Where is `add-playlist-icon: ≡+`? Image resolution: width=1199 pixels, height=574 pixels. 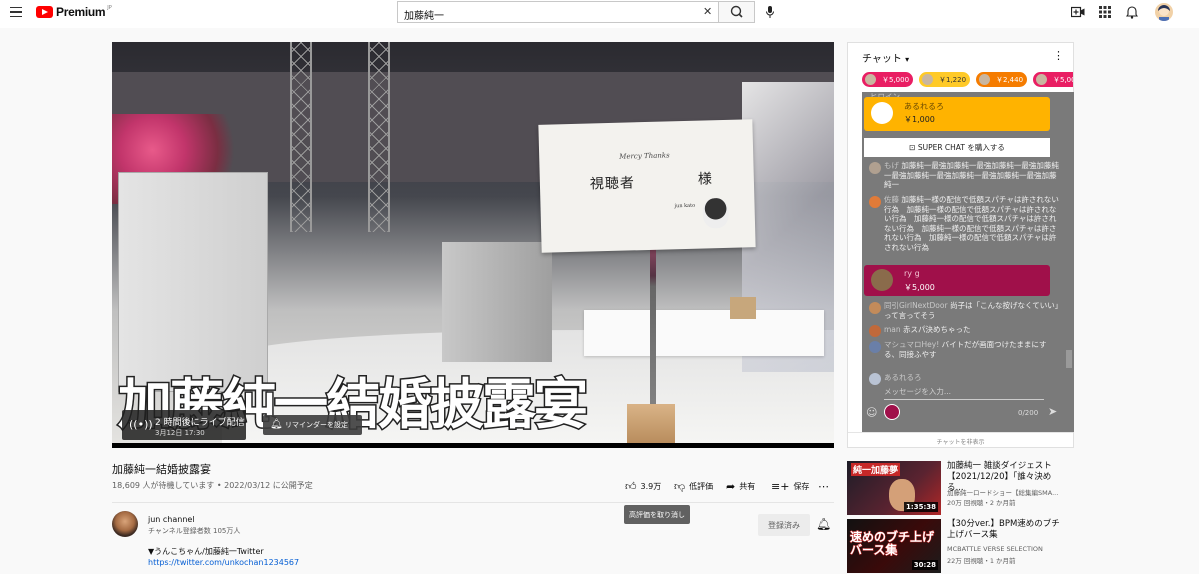 add-playlist-icon: ≡+ is located at coordinates (780, 486).